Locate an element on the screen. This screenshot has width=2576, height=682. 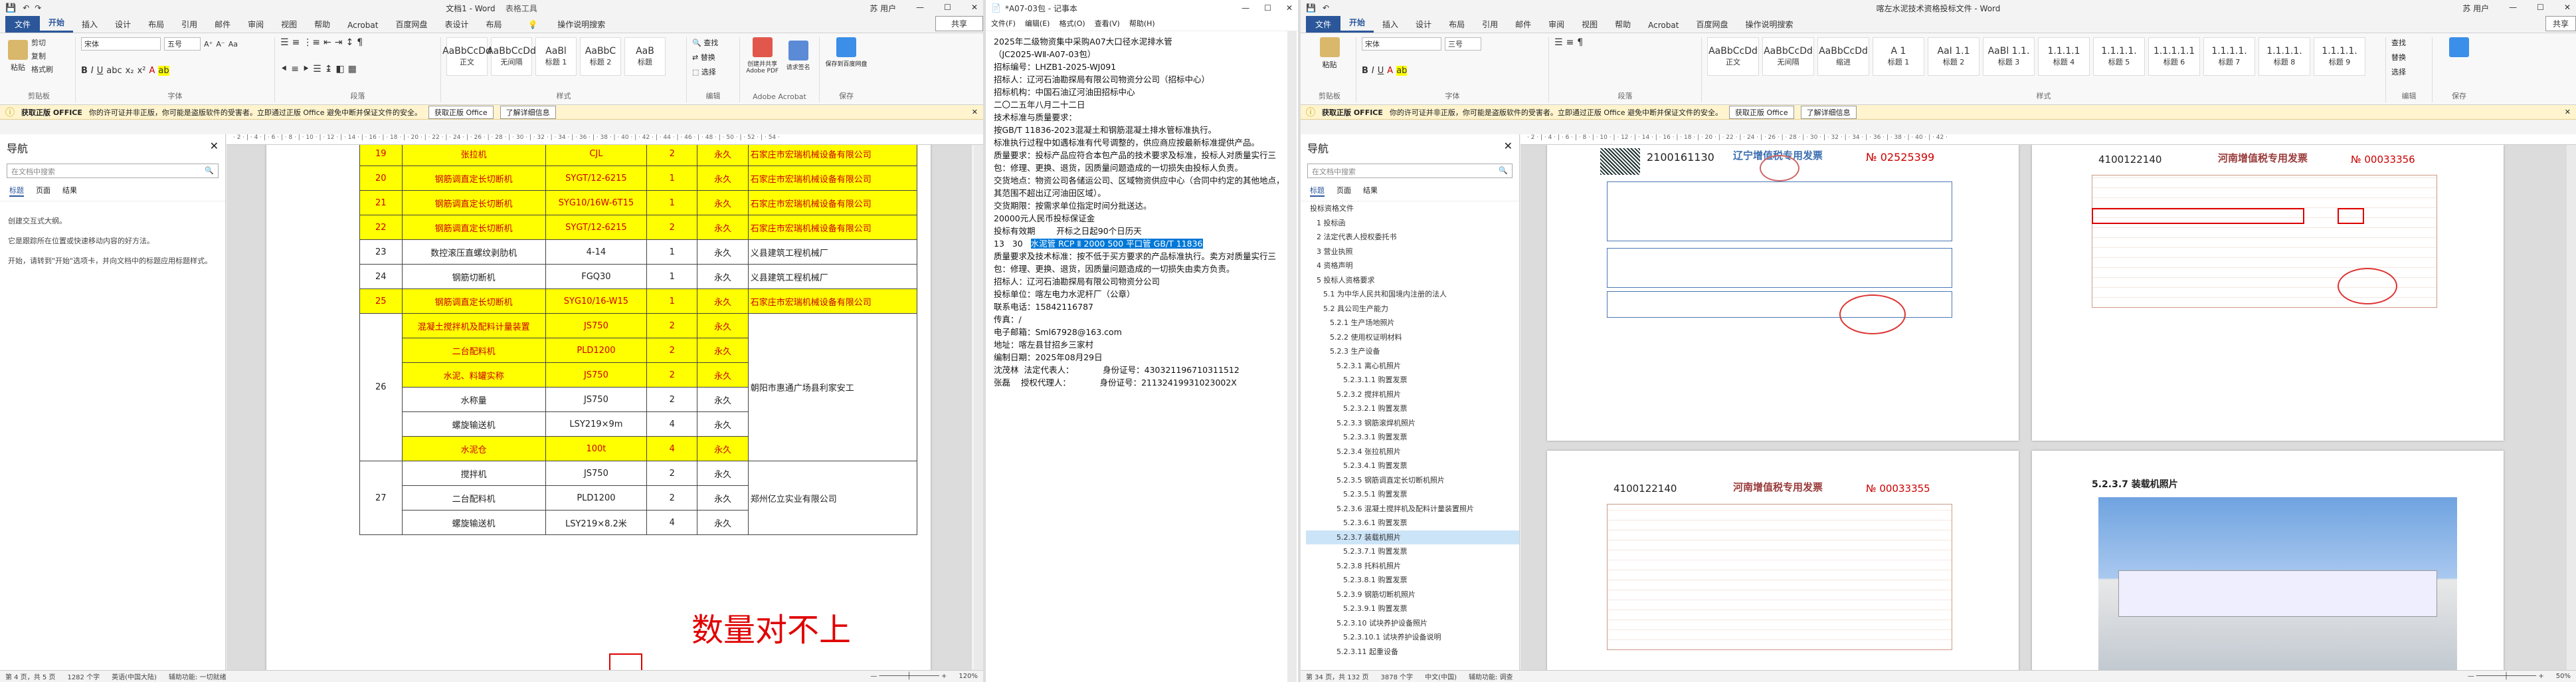
nav-tab-pages: 页面 is located at coordinates (43, 191).